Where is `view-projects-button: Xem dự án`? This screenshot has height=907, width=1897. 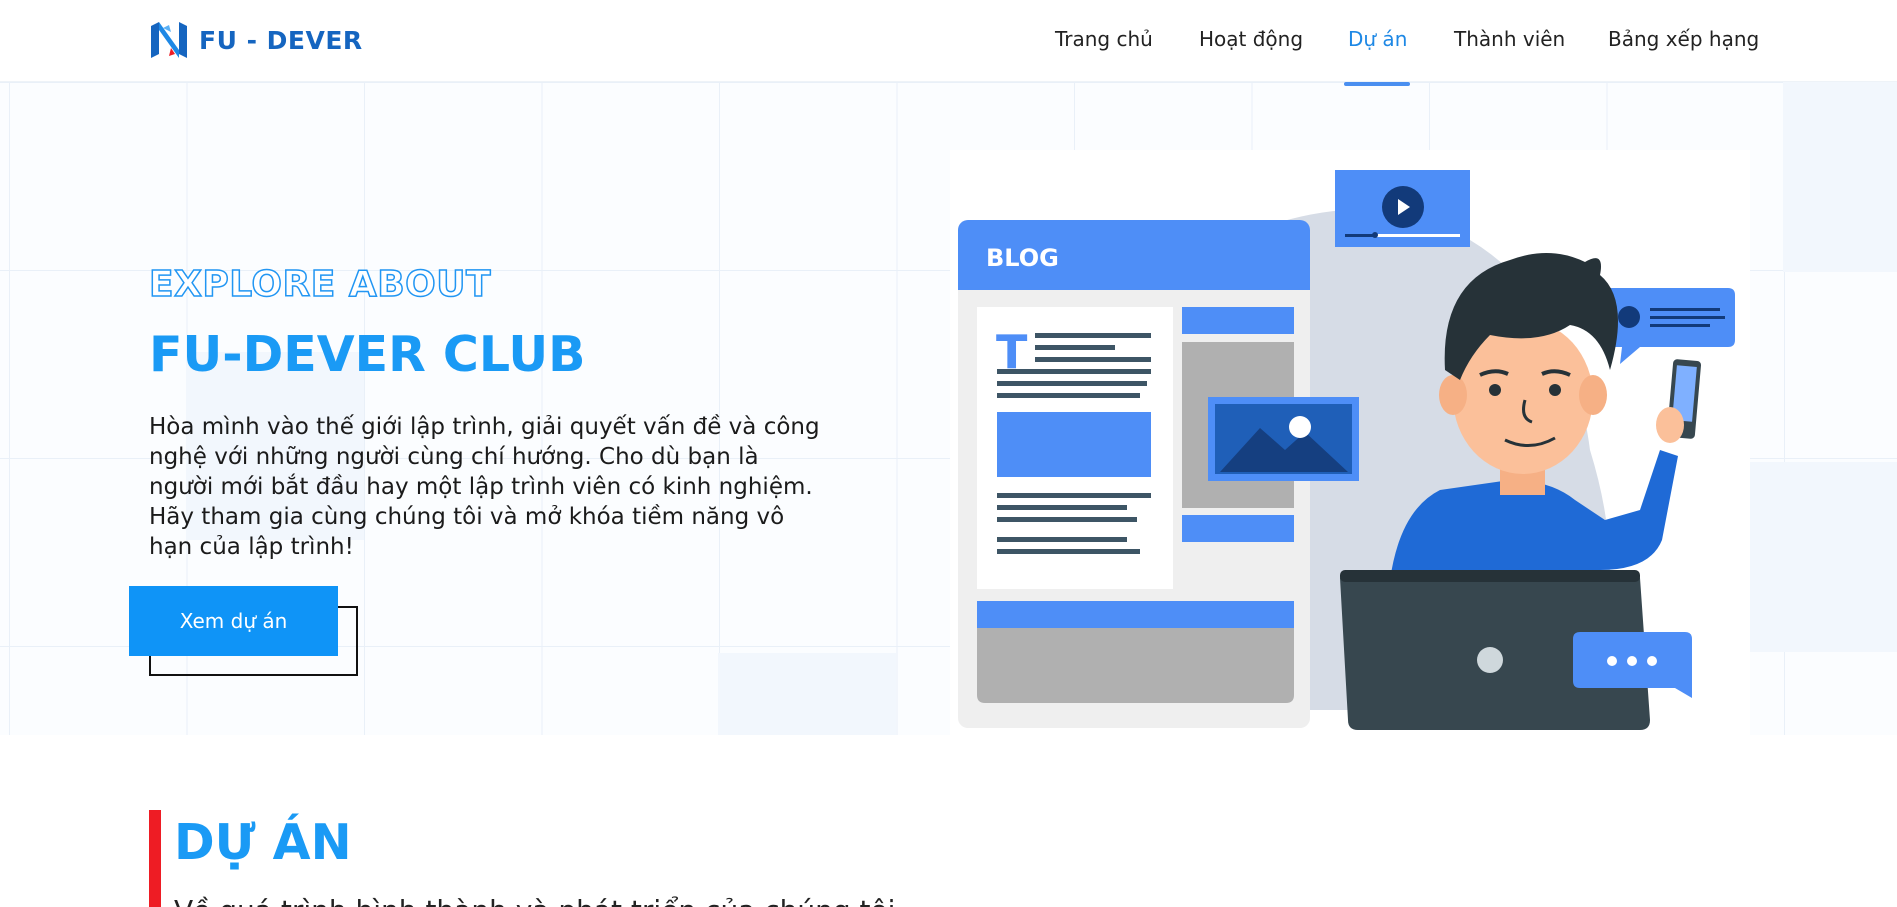
view-projects-button: Xem dự án is located at coordinates (233, 621).